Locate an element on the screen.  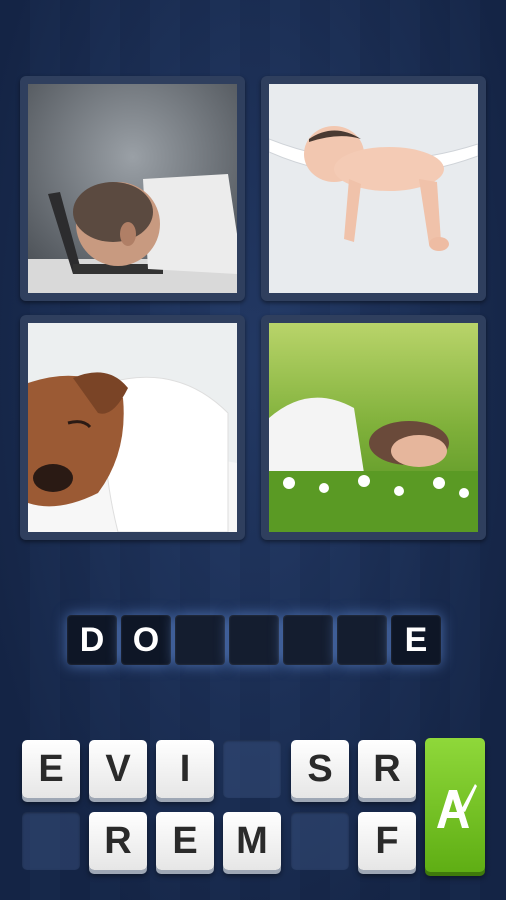
dog-in-bed-icon is located at coordinates (132, 427).